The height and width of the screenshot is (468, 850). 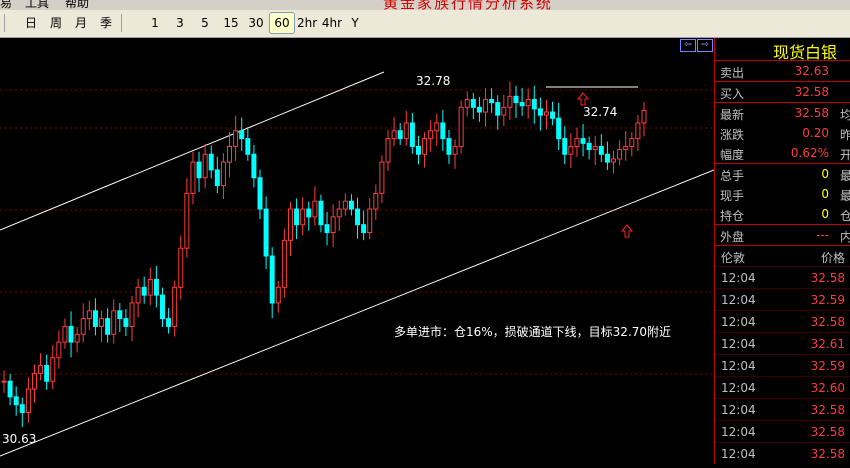 I want to click on period-quarter-button: 季, so click(x=106, y=23).